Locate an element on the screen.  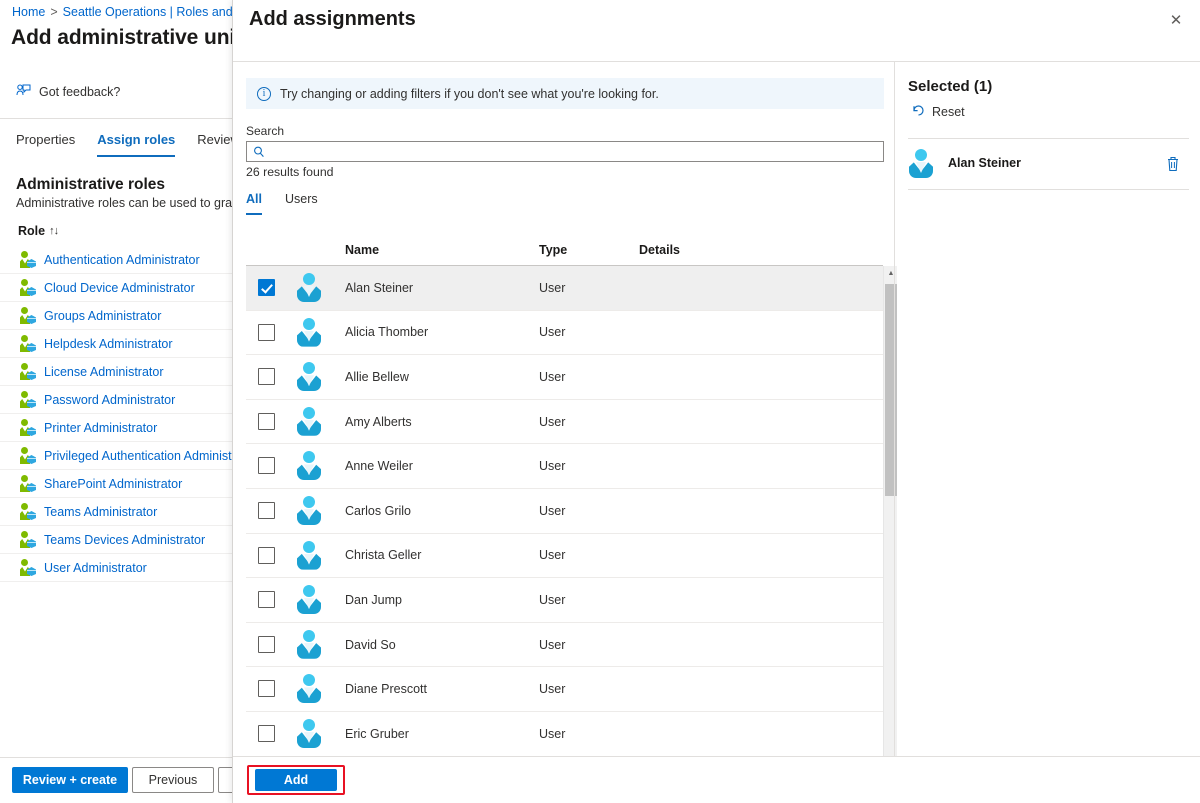
table-row: David So User is located at coordinates (564, 645).